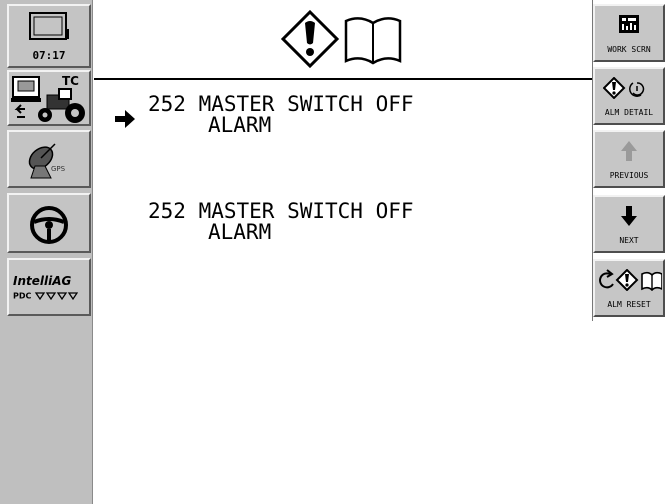 The image size is (665, 504). I want to click on alarm-reset-label: ALM RESET, so click(629, 304).